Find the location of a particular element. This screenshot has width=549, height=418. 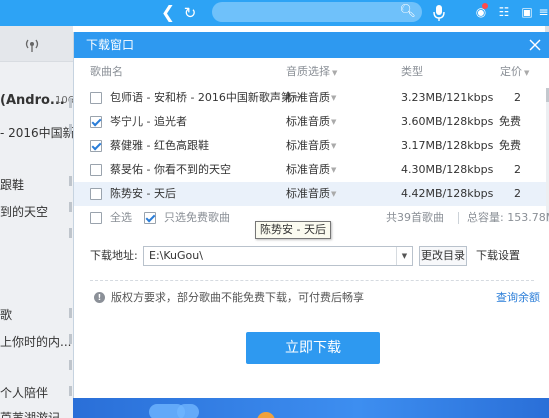

download-settings-link: 下载设置 is located at coordinates (498, 256).